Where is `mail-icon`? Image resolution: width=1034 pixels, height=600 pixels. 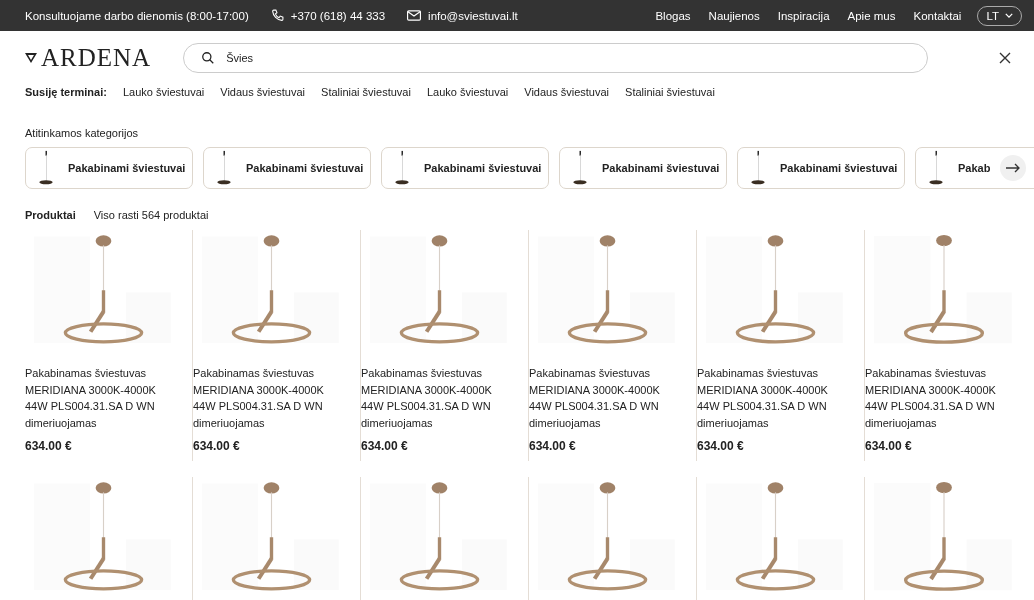
mail-icon is located at coordinates (414, 15).